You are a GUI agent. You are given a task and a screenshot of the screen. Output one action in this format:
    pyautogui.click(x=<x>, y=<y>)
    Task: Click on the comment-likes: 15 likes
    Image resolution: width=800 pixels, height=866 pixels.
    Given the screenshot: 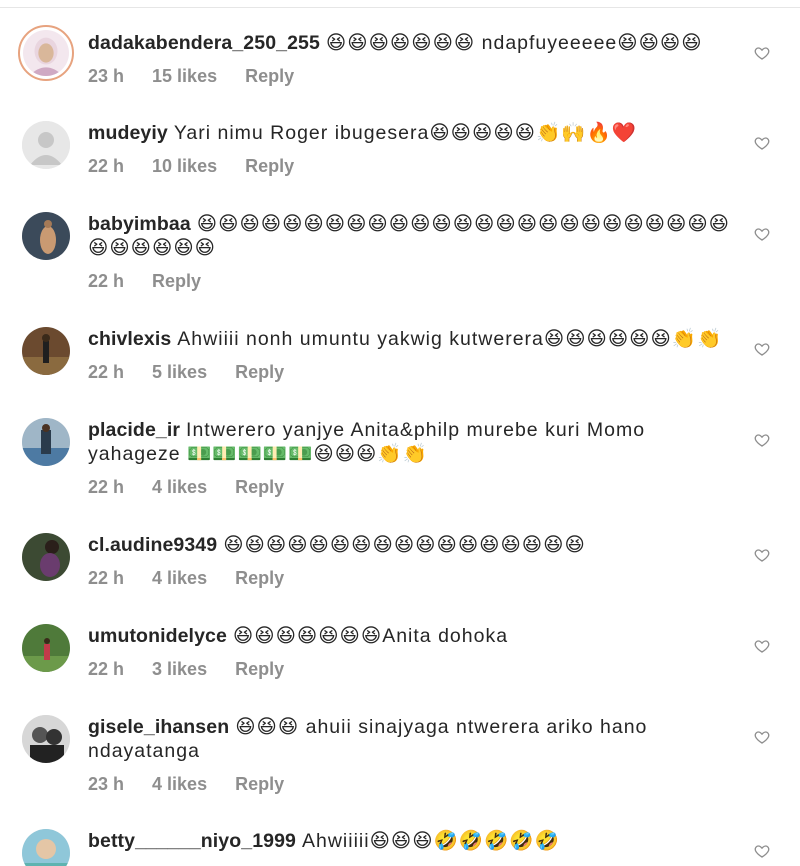 What is the action you would take?
    pyautogui.click(x=184, y=76)
    